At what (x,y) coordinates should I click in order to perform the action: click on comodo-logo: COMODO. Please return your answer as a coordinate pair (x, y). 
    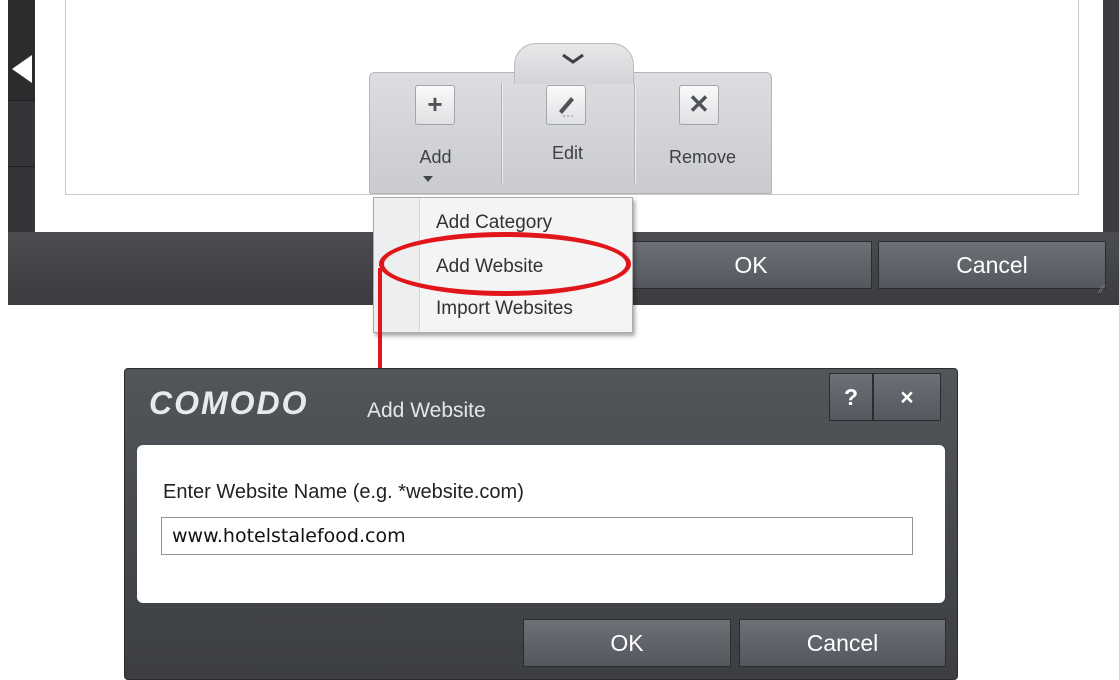
    Looking at the image, I should click on (229, 403).